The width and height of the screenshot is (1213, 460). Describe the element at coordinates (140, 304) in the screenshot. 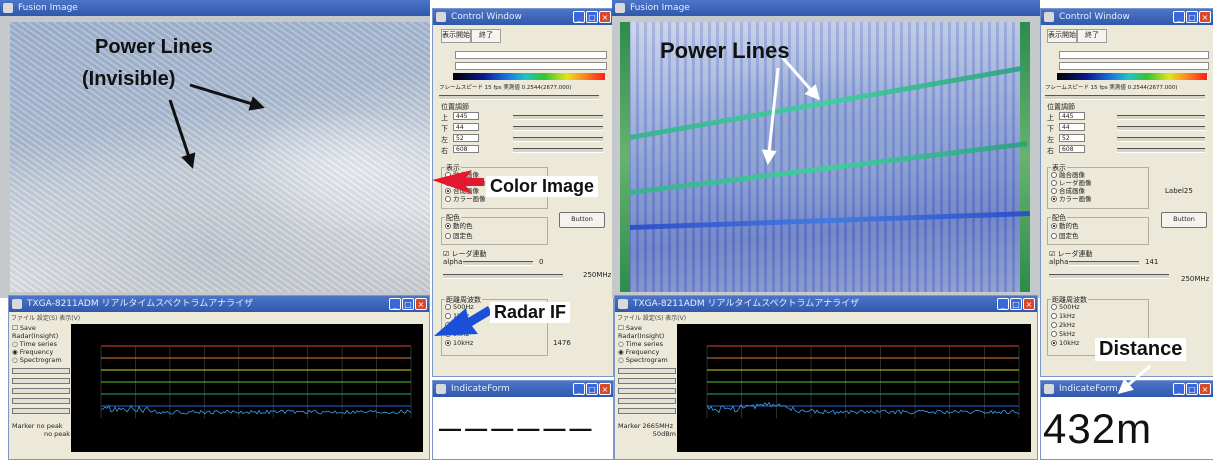

I see `window-title: TXGA-8211ADM リアルタイムスペクトラムアナライザ` at that location.